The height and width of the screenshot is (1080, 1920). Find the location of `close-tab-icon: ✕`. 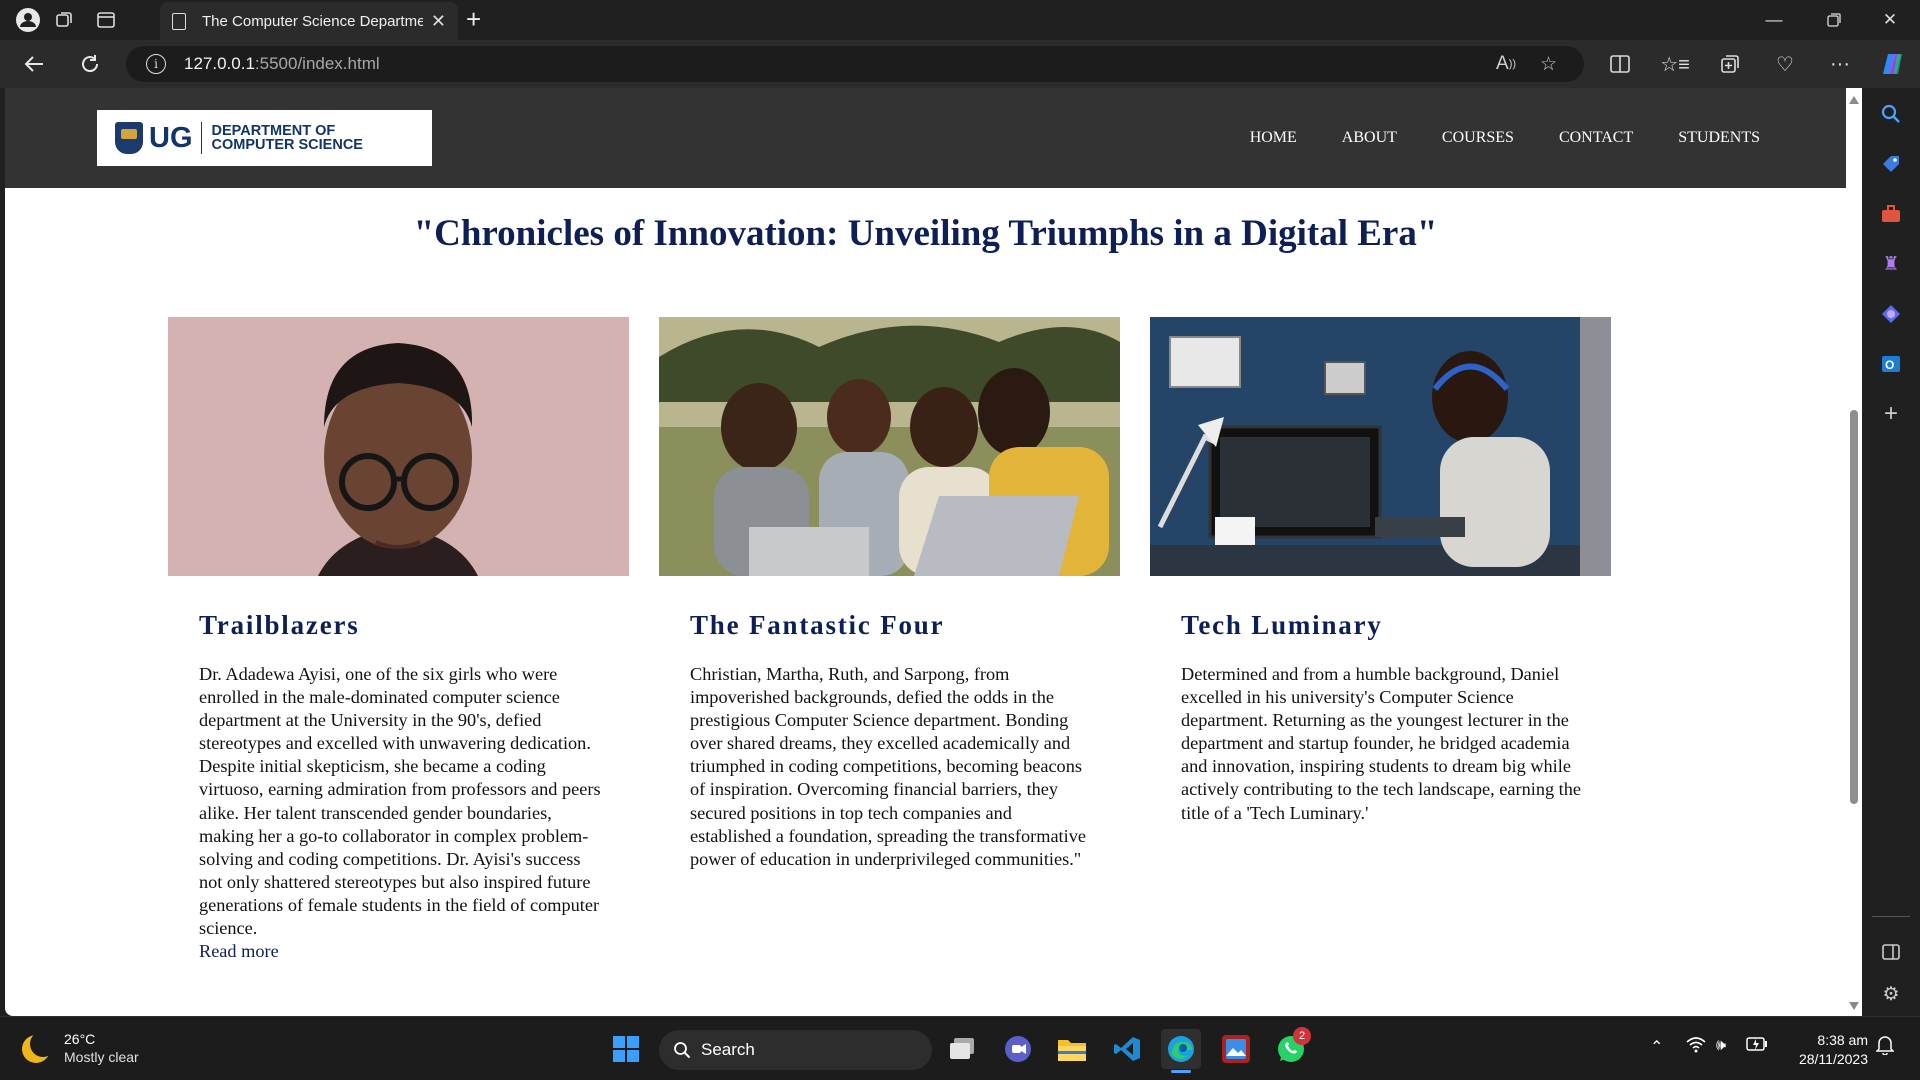

close-tab-icon: ✕ is located at coordinates (438, 21).